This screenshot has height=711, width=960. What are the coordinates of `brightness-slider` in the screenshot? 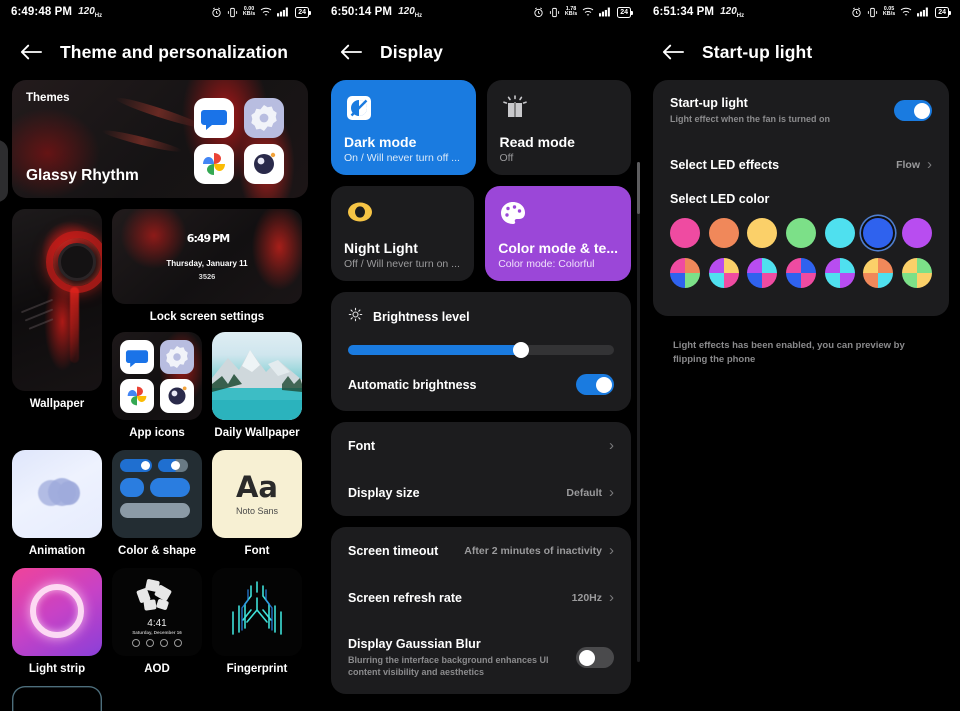 It's located at (481, 350).